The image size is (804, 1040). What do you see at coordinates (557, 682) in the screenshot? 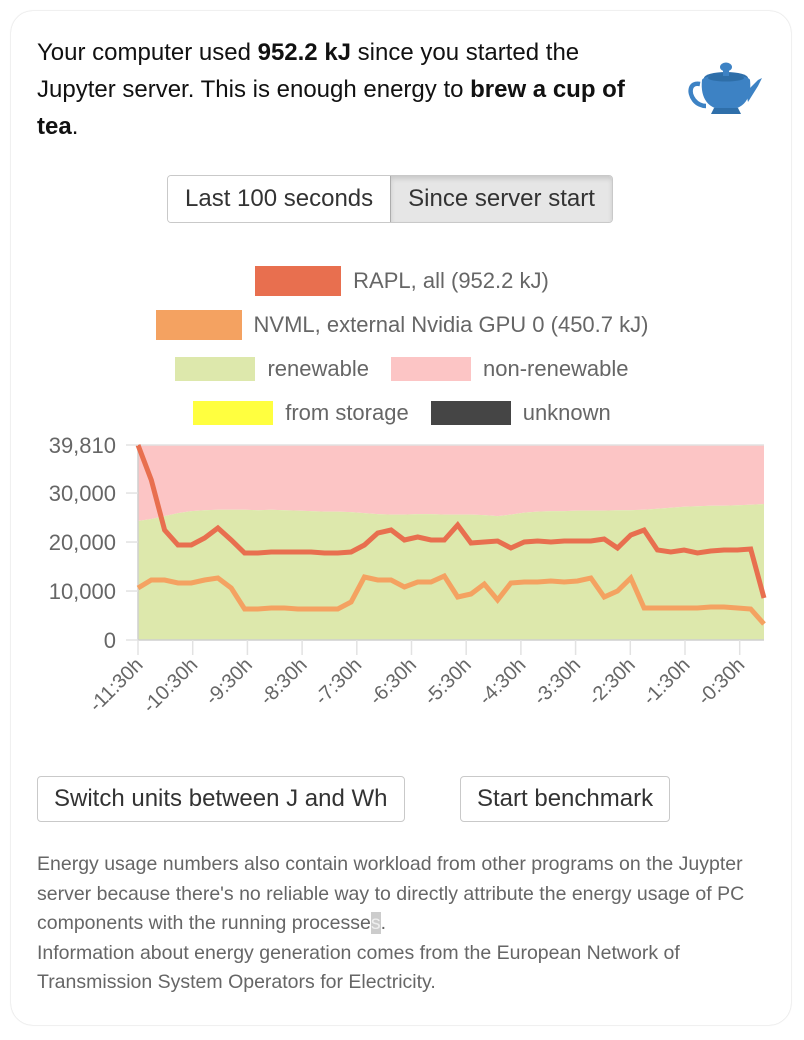
I see `x-tick-label: -3:30h` at bounding box center [557, 682].